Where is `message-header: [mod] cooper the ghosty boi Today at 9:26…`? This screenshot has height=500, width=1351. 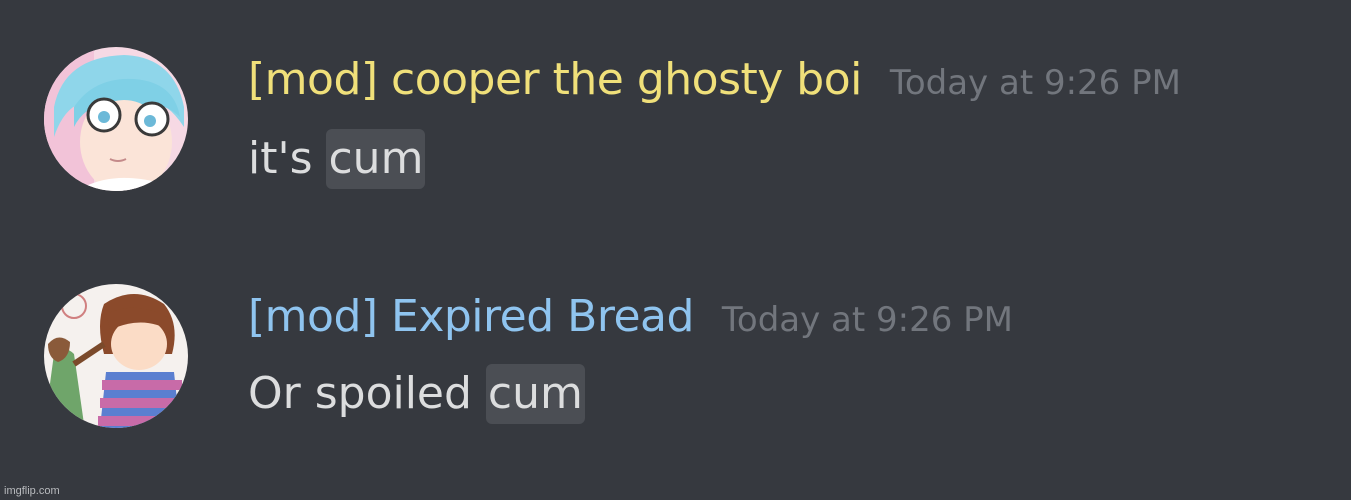 message-header: [mod] cooper the ghosty boi Today at 9:26… is located at coordinates (714, 79).